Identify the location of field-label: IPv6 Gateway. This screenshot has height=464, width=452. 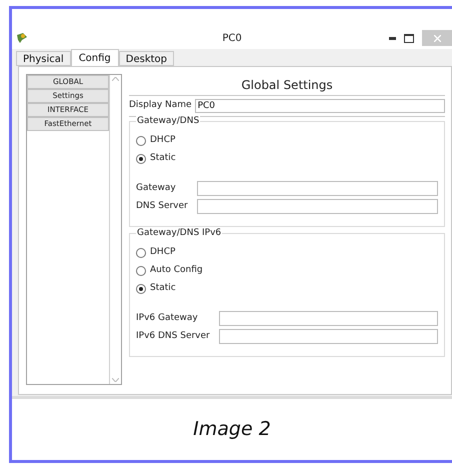
(167, 318).